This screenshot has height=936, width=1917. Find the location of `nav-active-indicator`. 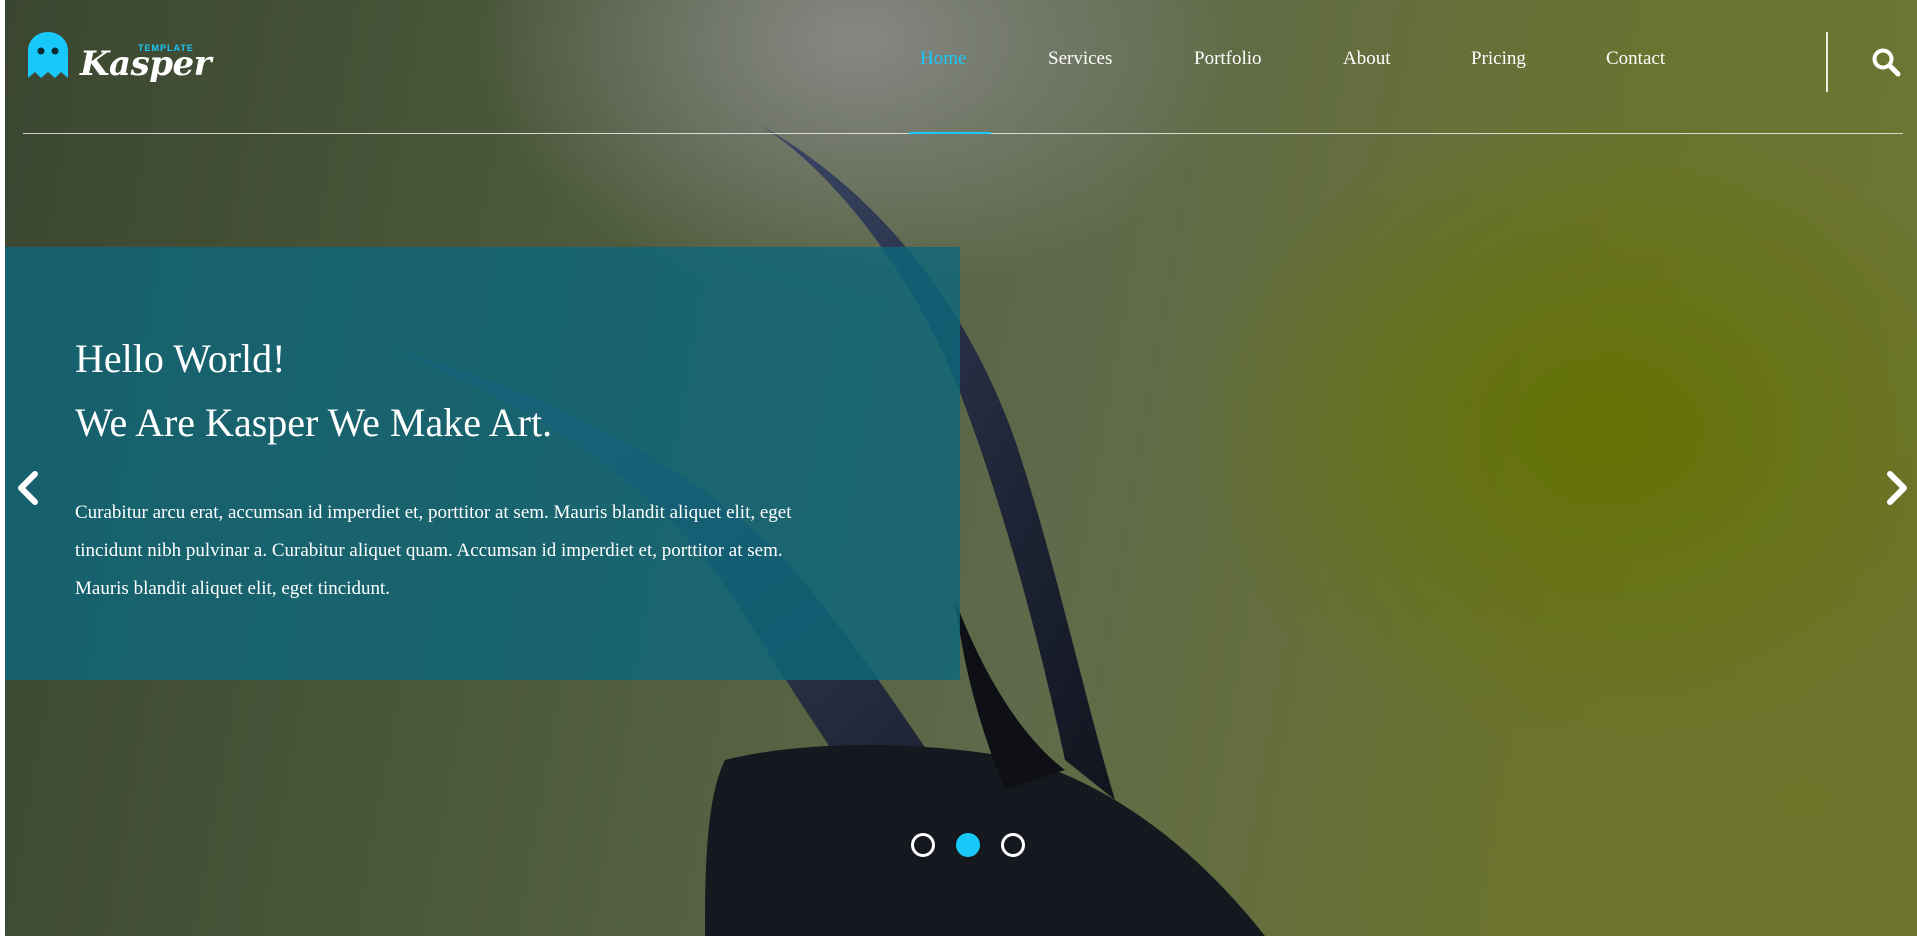

nav-active-indicator is located at coordinates (950, 133).